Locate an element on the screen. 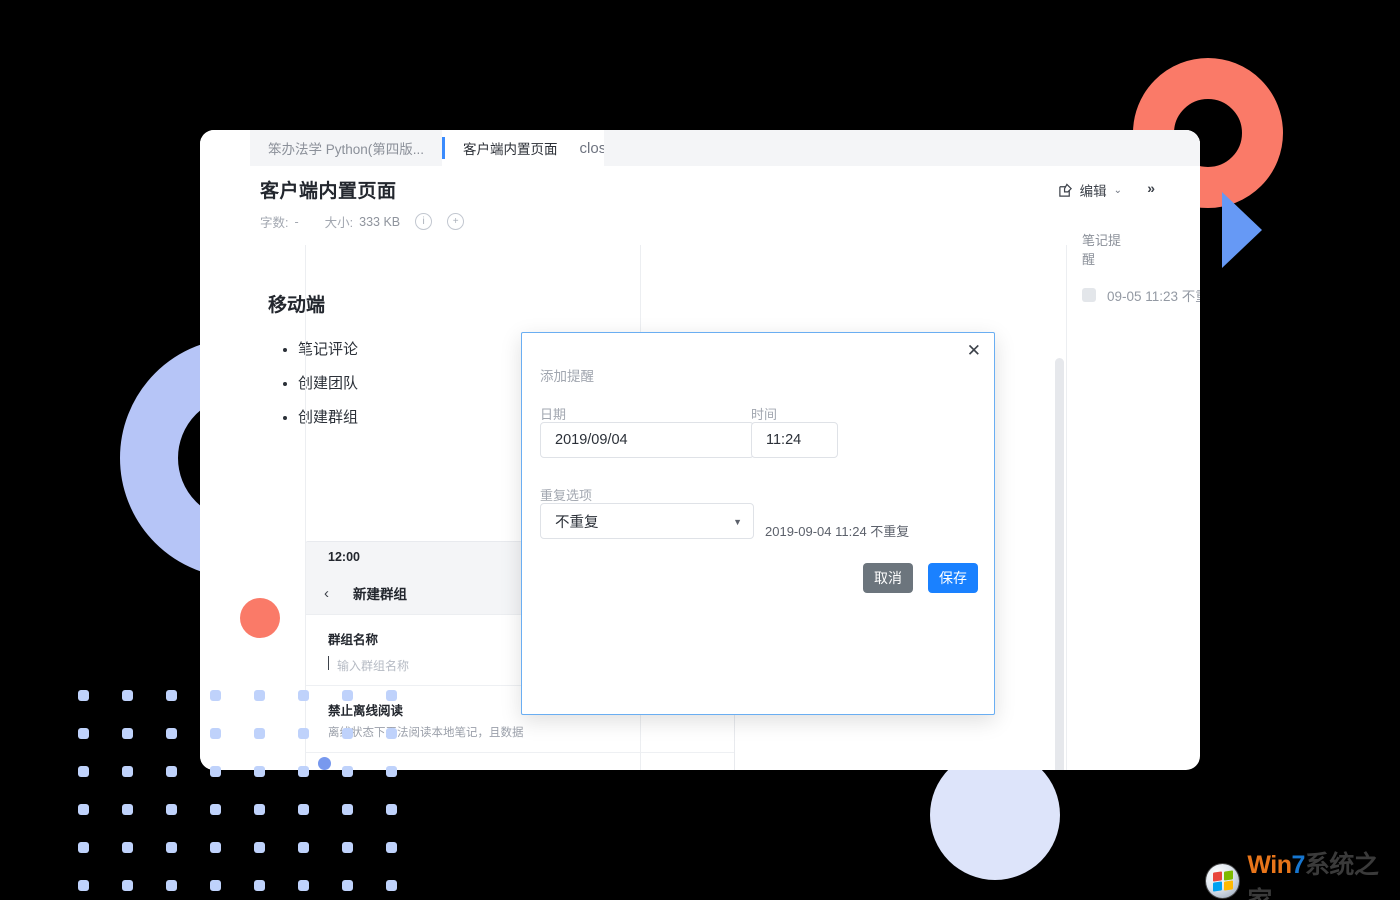 The width and height of the screenshot is (1400, 900). date-input-value: 2019/09/04 is located at coordinates (591, 440).